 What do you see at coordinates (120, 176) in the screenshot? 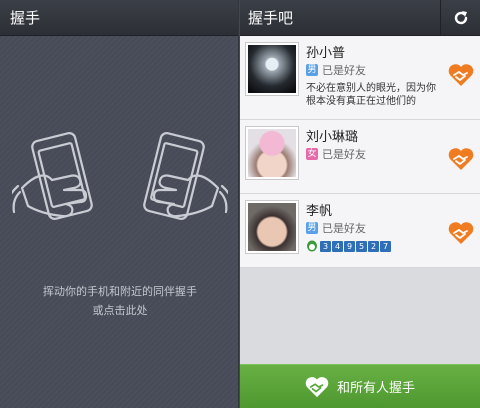
I see `shaking-phones-illustration` at bounding box center [120, 176].